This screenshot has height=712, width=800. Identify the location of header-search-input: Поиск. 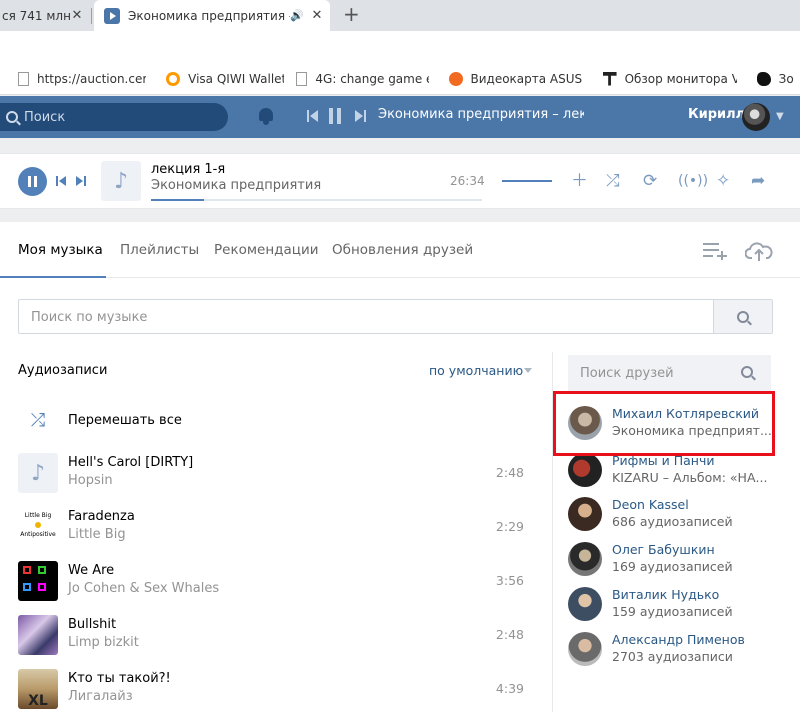
(114, 117).